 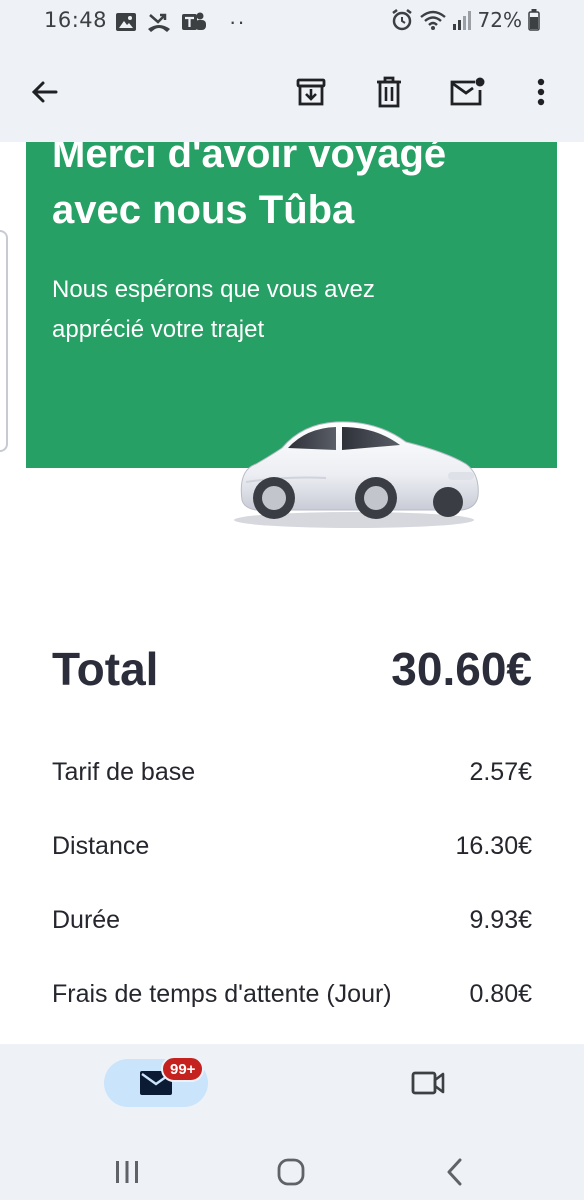 What do you see at coordinates (292, 21) in the screenshot?
I see `status-bar: 16:48 ·· 72%` at bounding box center [292, 21].